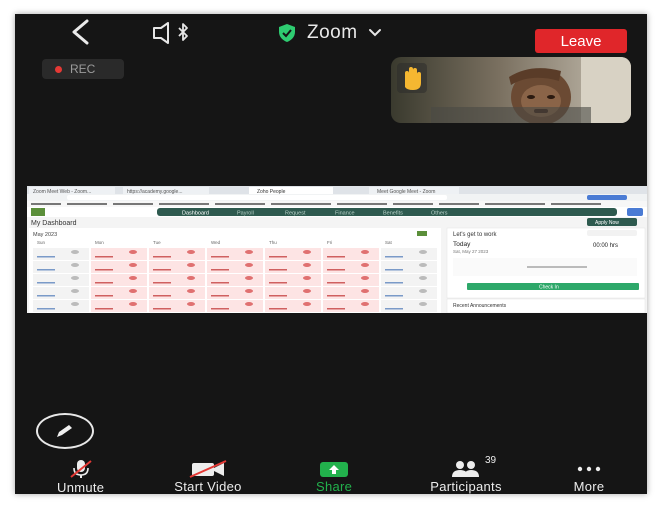 This screenshot has width=661, height=510. I want to click on more-label: More, so click(589, 486).